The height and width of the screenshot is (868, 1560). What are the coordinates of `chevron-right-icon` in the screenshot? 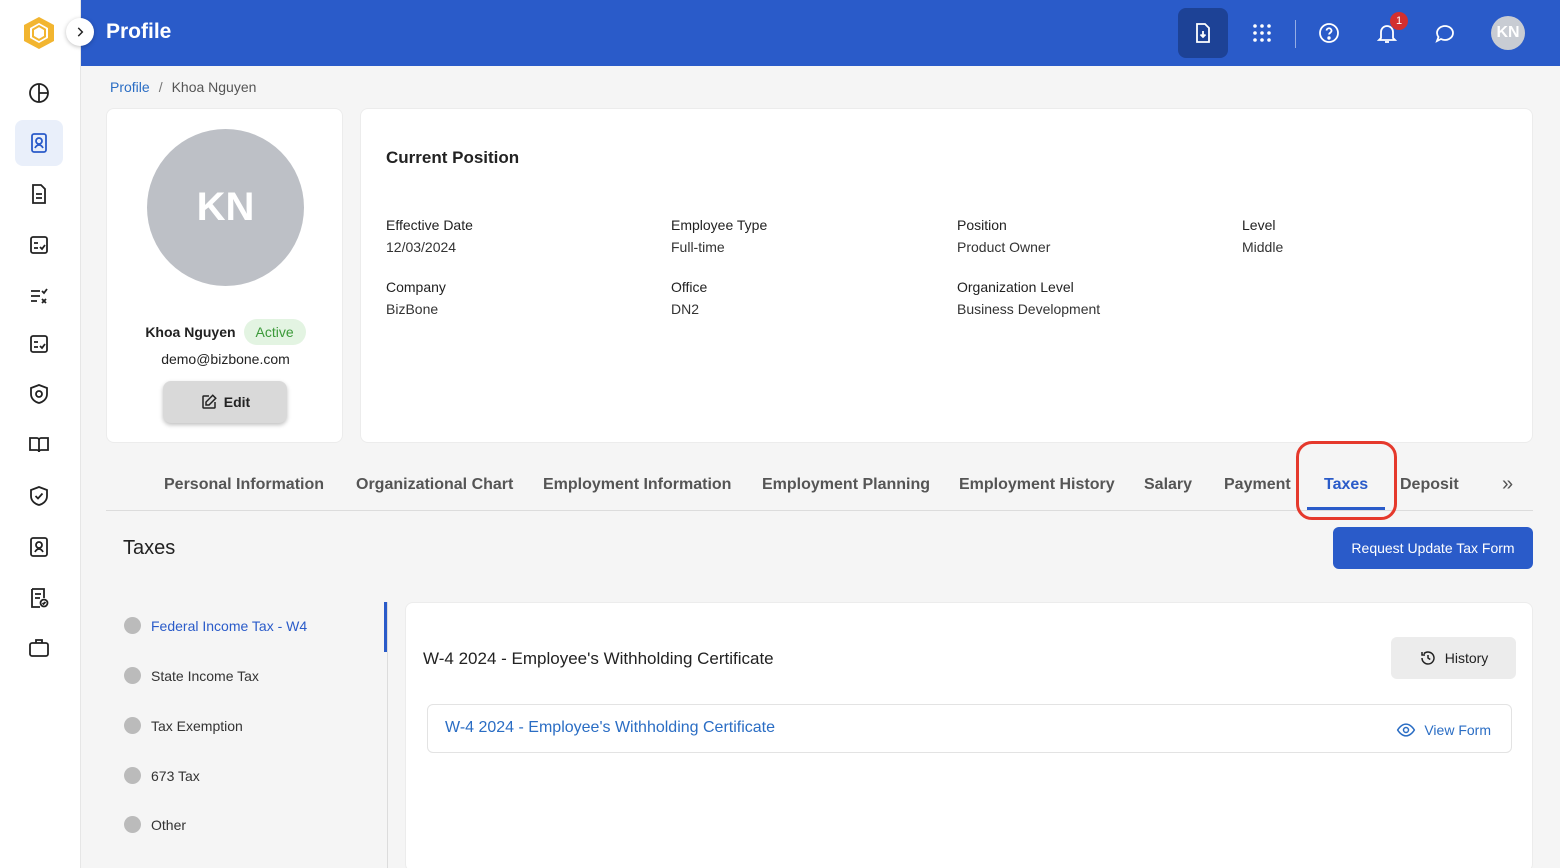 It's located at (80, 32).